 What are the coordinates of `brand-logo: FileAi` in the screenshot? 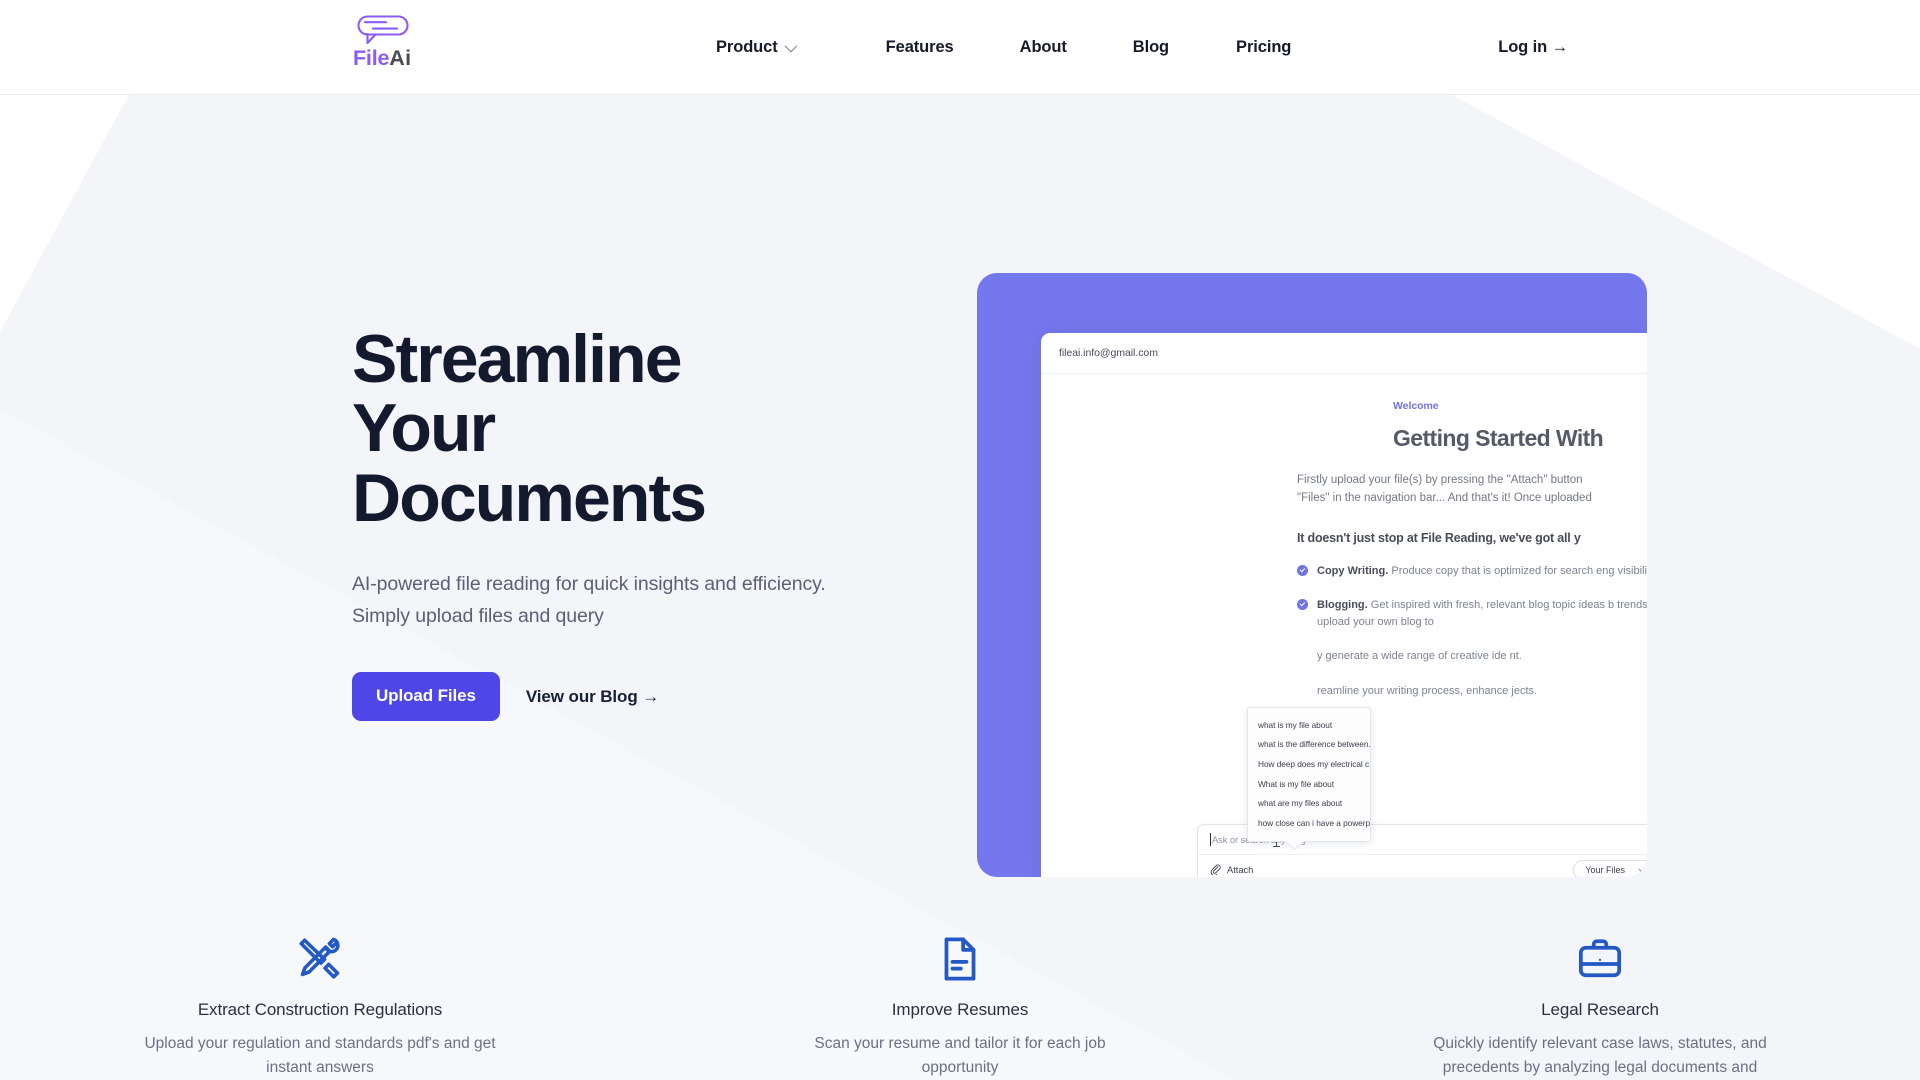 It's located at (383, 42).